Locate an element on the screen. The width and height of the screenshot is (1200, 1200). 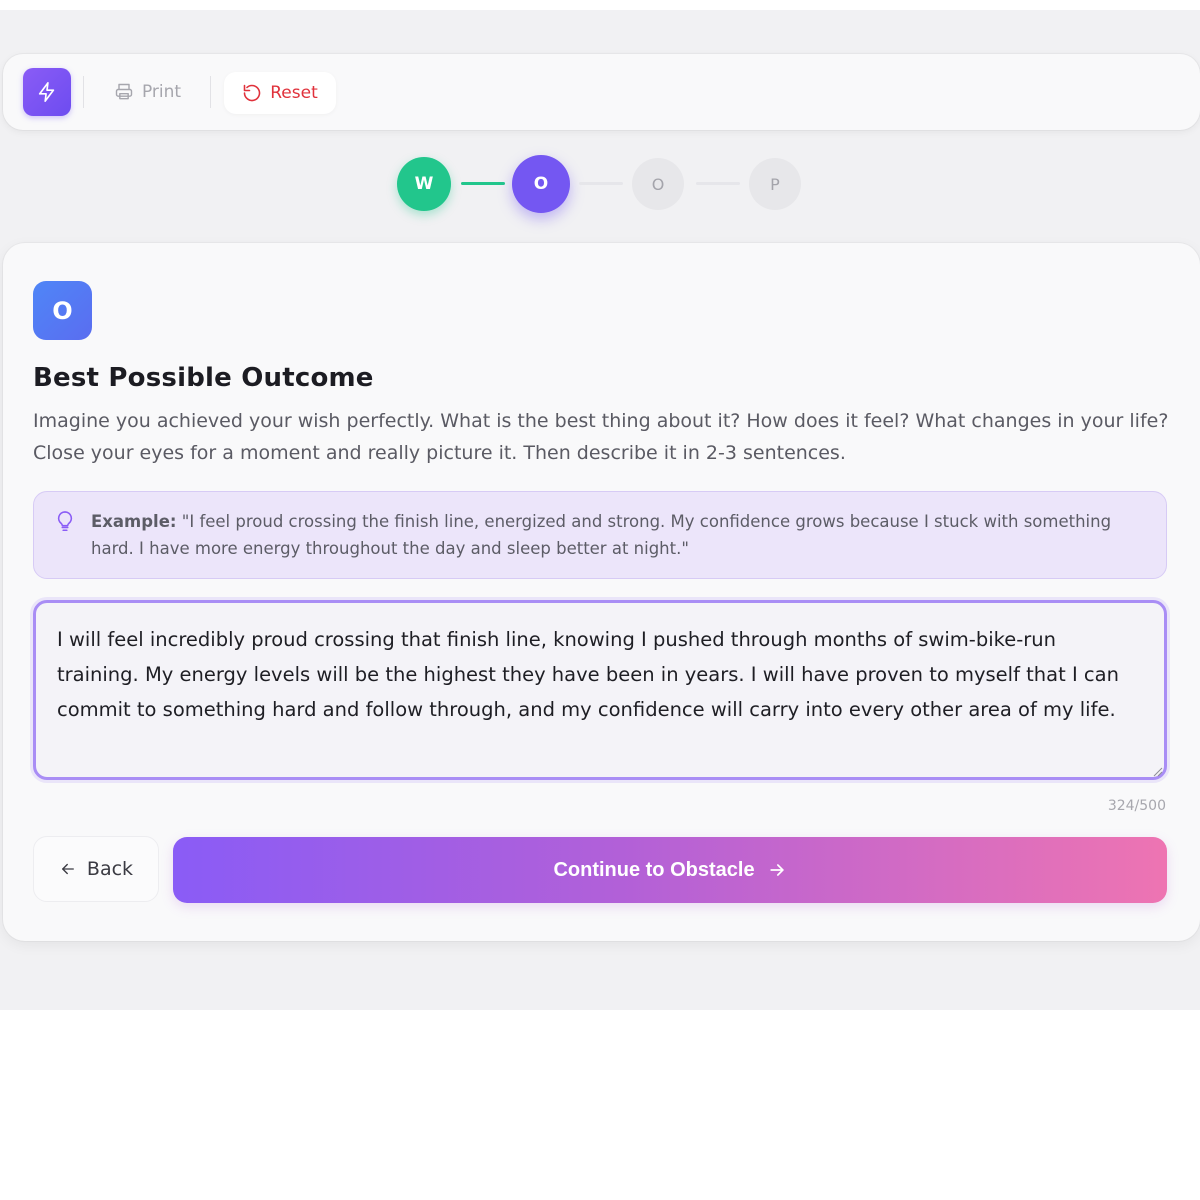
arrow-right-icon is located at coordinates (776, 870).